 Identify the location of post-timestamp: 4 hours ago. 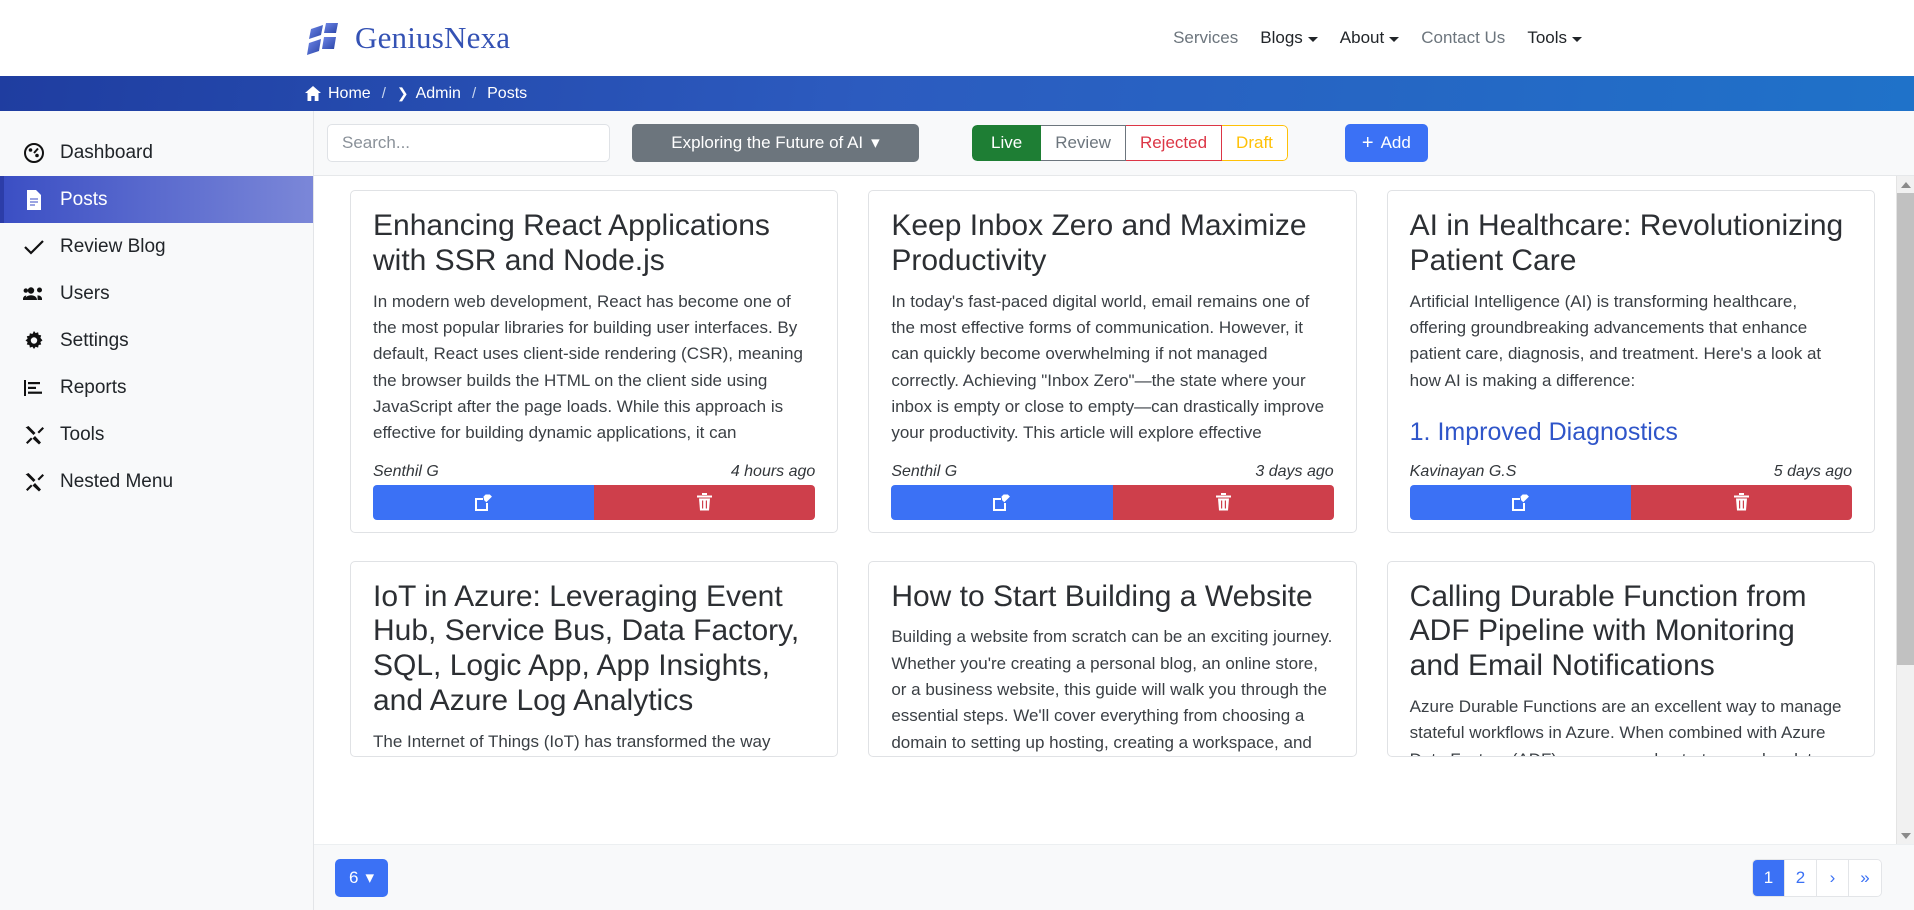
(773, 471).